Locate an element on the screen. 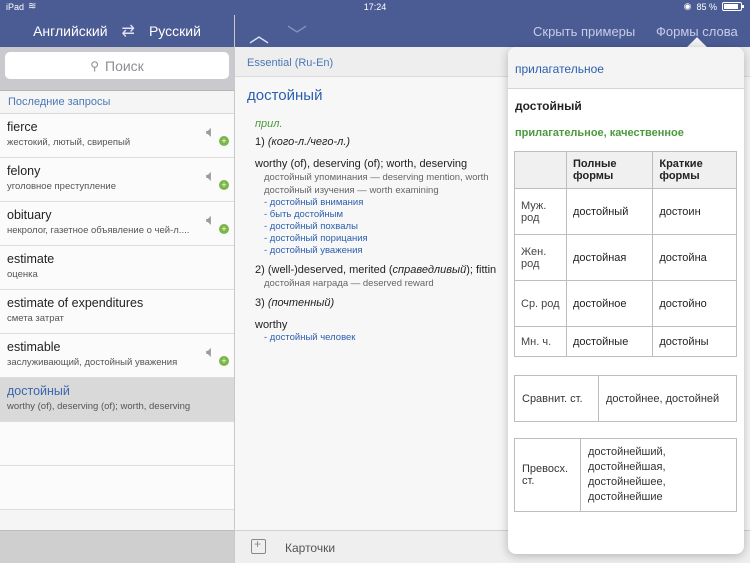 Image resolution: width=750 pixels, height=563 pixels. history-translation: смета затрат is located at coordinates (35, 318).